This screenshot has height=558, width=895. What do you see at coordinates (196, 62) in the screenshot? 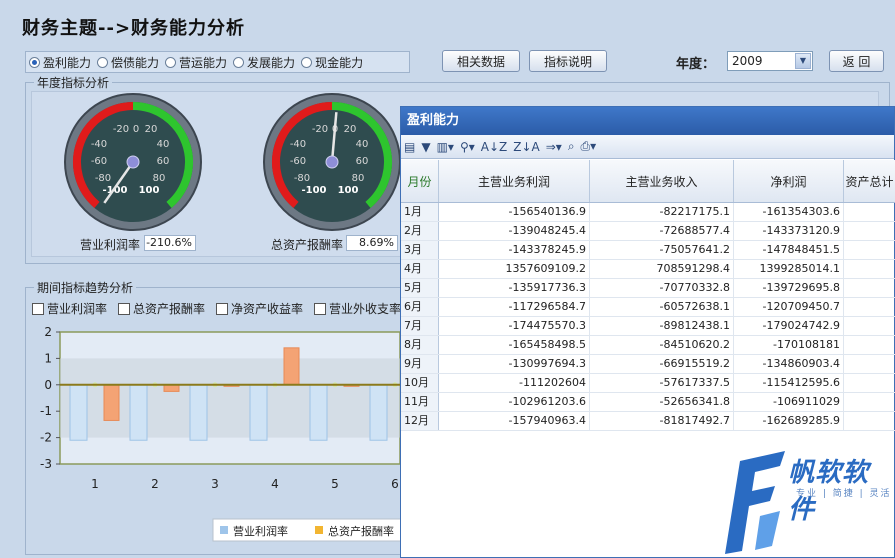
I see `radio-option: 营运能力` at bounding box center [196, 62].